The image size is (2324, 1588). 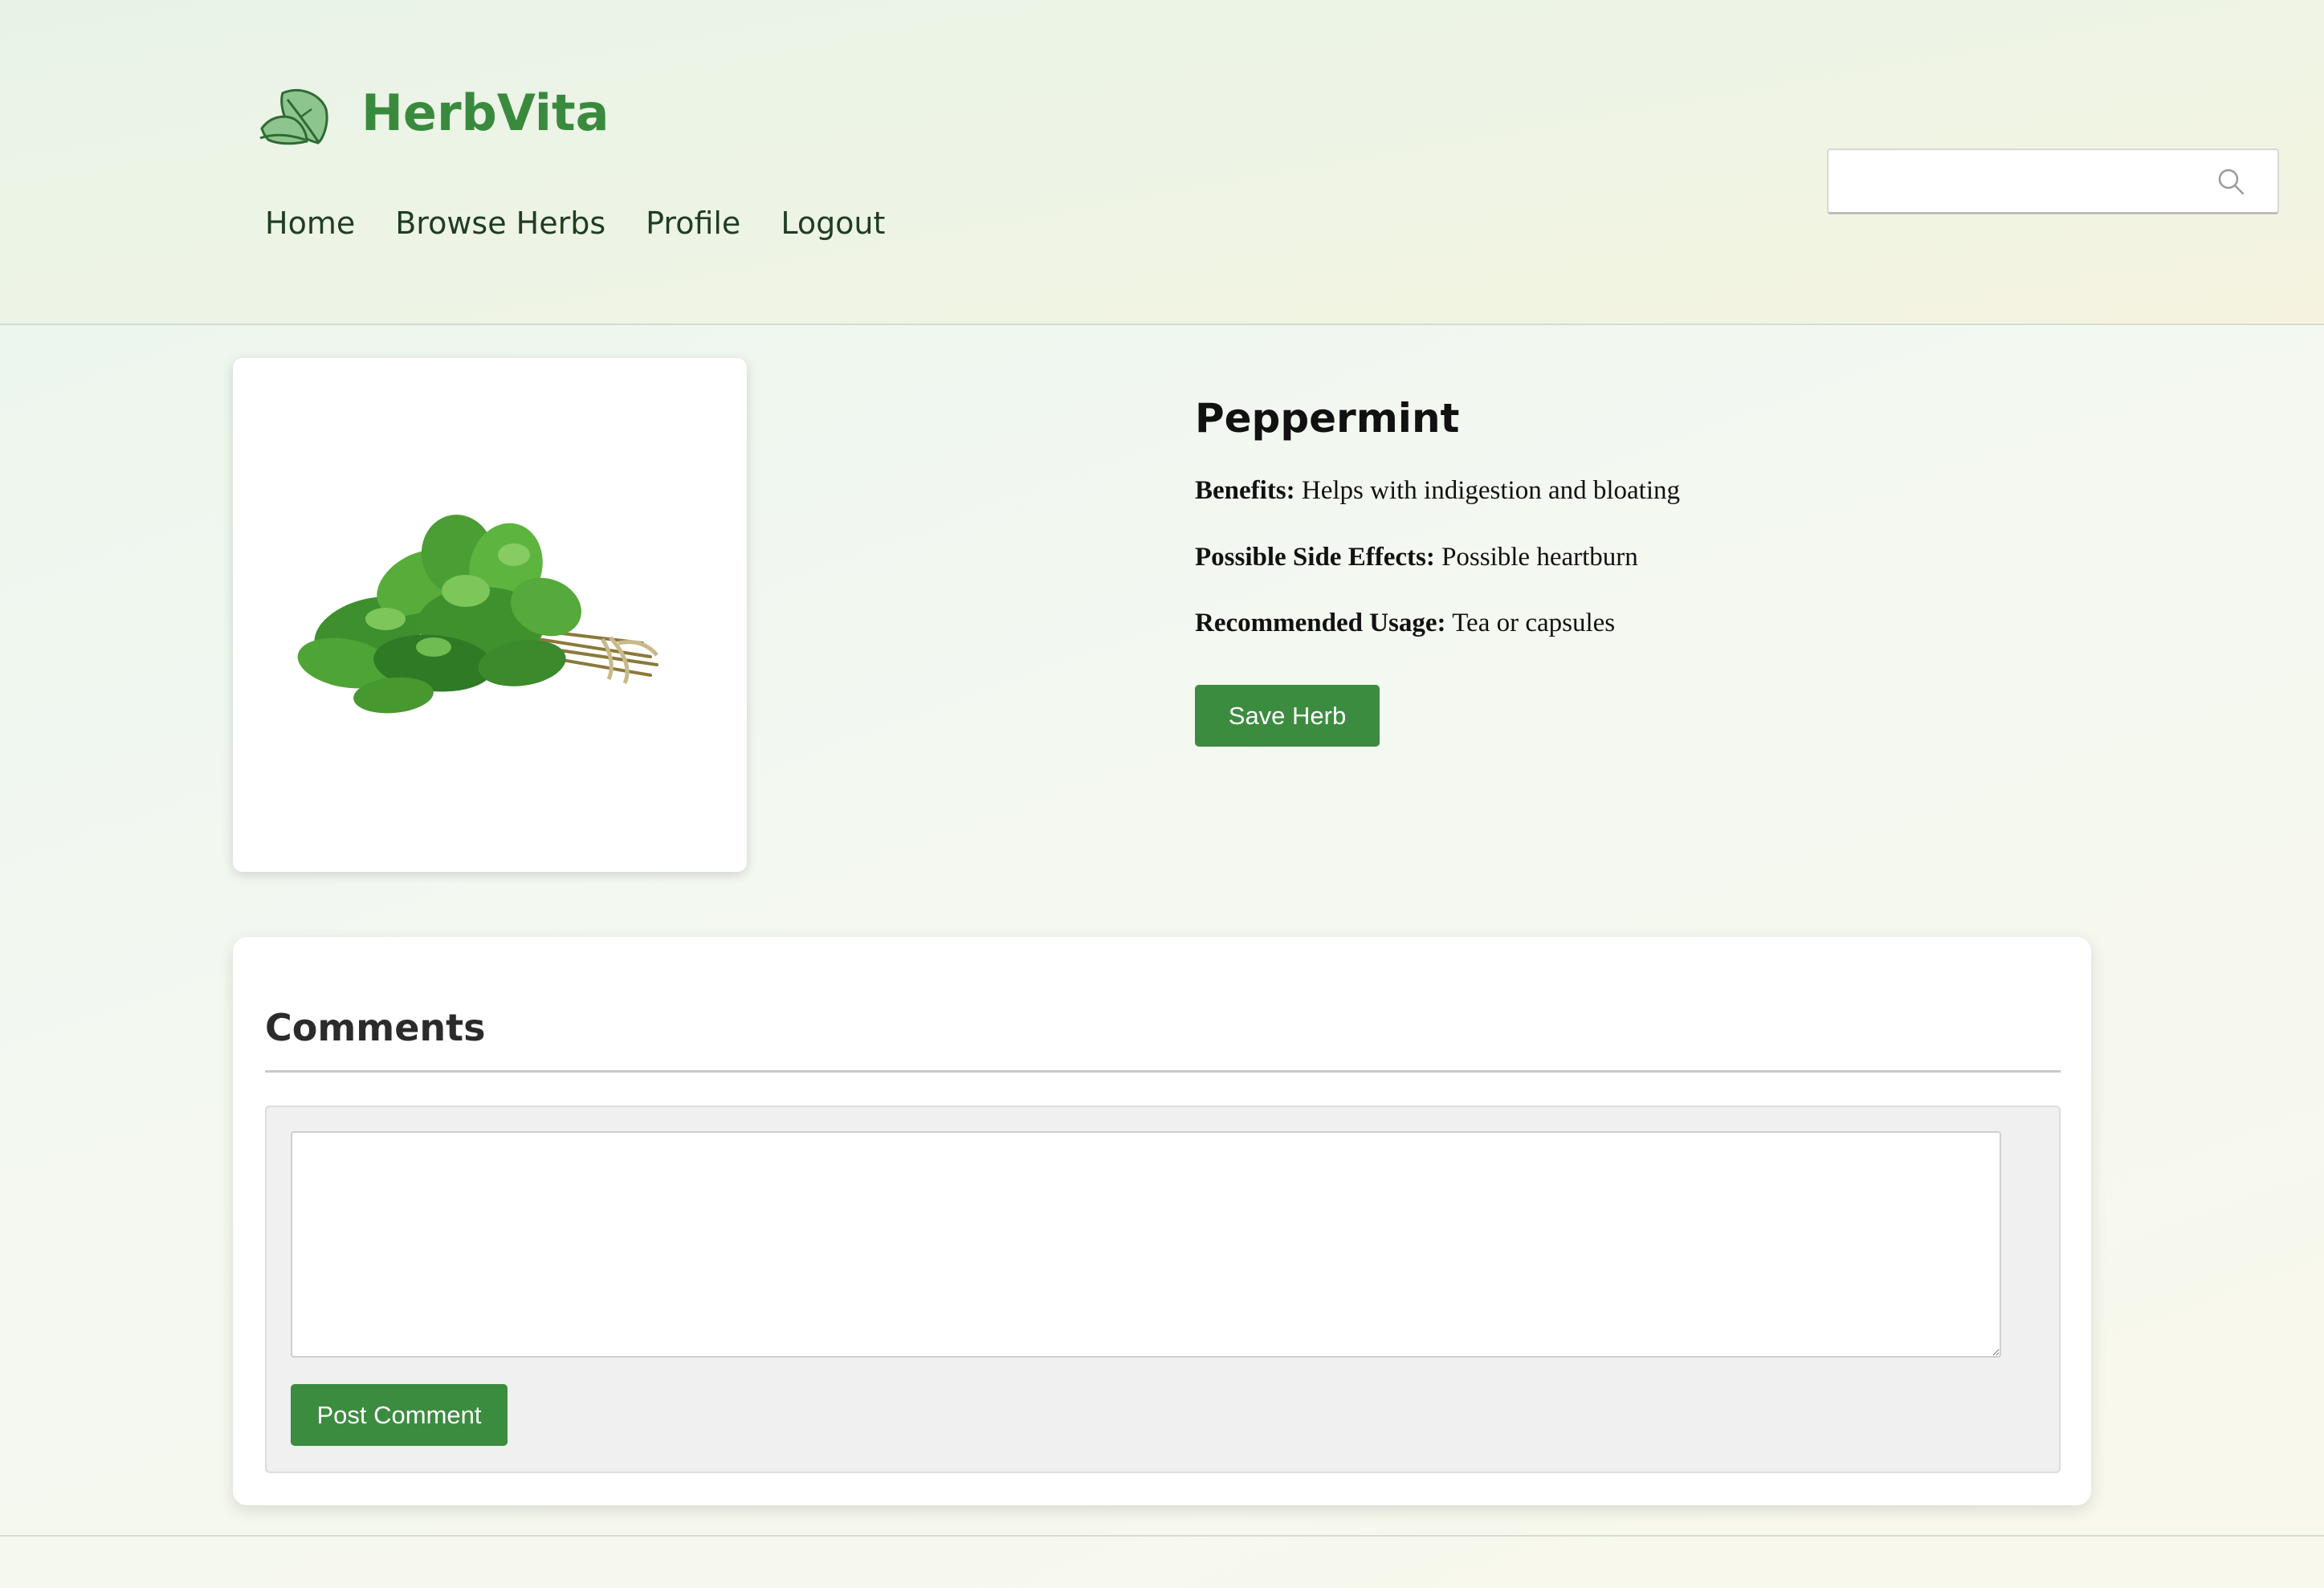 What do you see at coordinates (1534, 623) in the screenshot?
I see `usage-value: Tea or capsules` at bounding box center [1534, 623].